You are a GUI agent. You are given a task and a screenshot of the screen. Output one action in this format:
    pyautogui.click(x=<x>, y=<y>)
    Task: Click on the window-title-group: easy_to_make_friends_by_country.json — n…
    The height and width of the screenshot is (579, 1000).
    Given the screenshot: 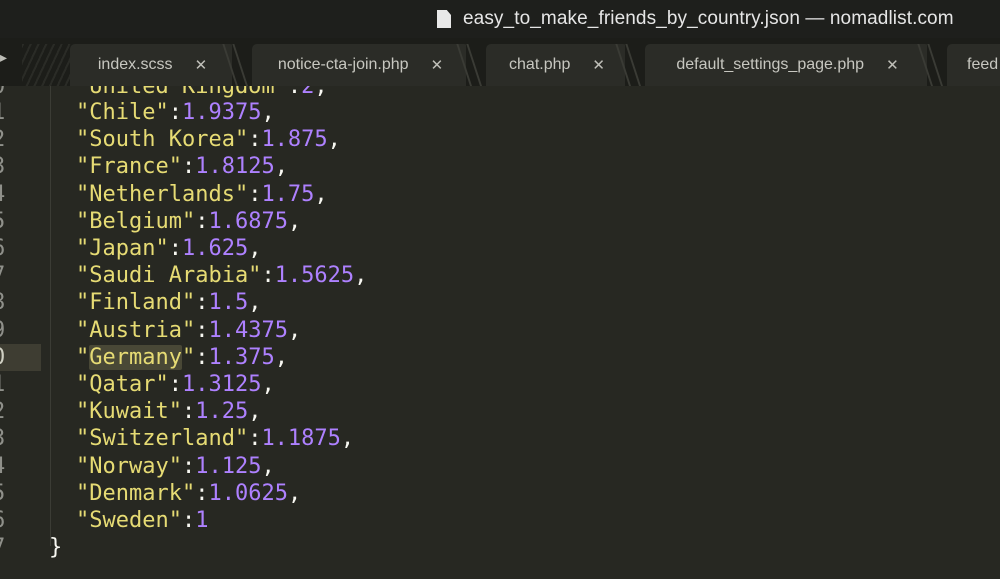 What is the action you would take?
    pyautogui.click(x=695, y=19)
    